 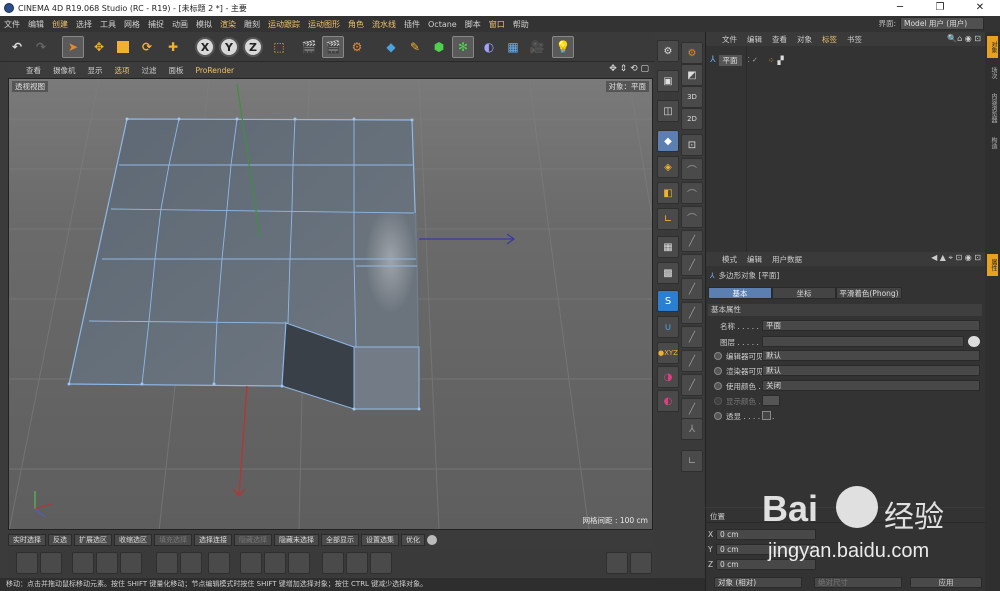 What do you see at coordinates (668, 273) in the screenshot?
I see `tweak-mode-icon: ▩` at bounding box center [668, 273].